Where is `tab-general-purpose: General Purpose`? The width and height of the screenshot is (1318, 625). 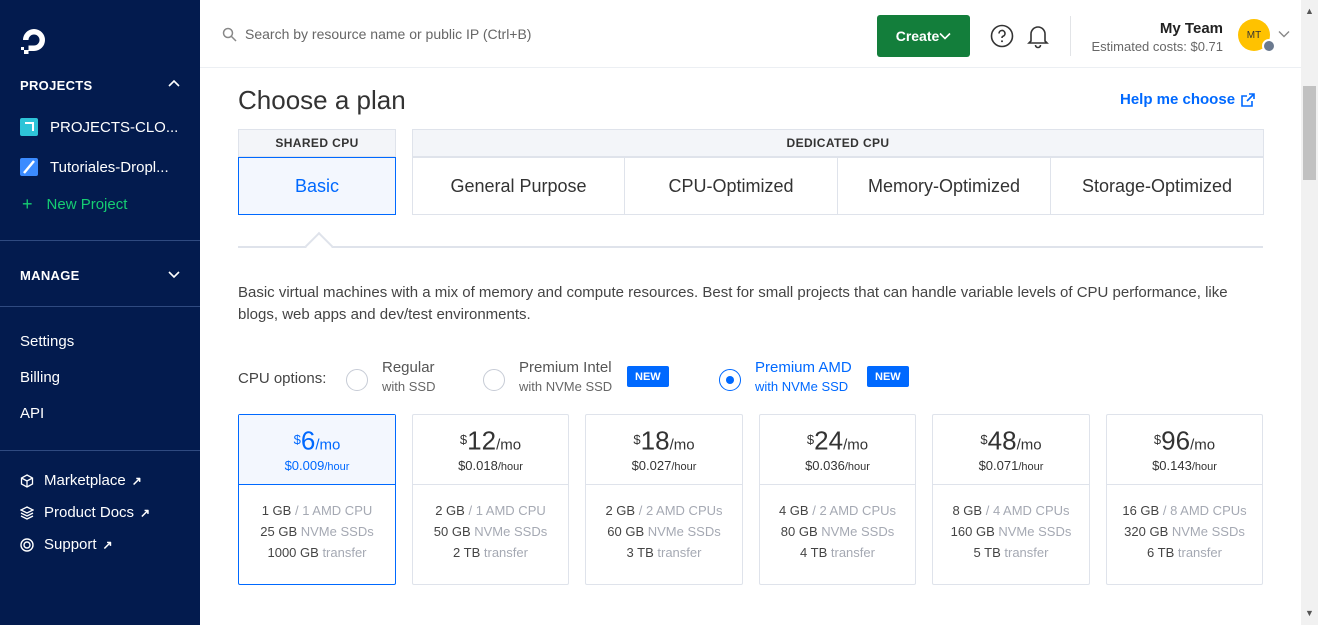
tab-general-purpose: General Purpose is located at coordinates (518, 186).